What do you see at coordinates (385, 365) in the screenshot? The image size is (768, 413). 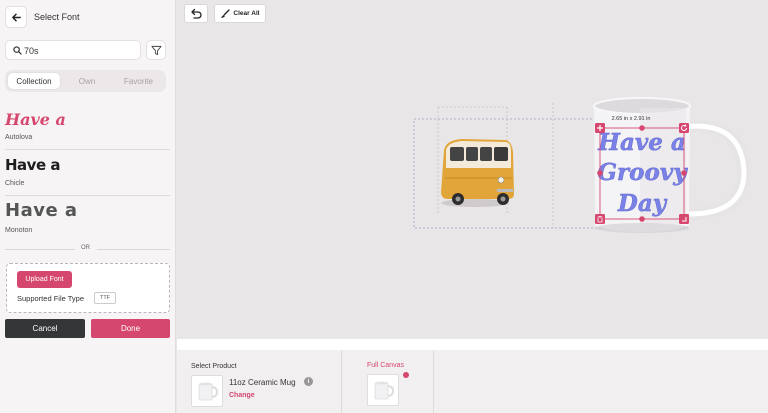 I see `full-canvas-label: Full Canvas` at bounding box center [385, 365].